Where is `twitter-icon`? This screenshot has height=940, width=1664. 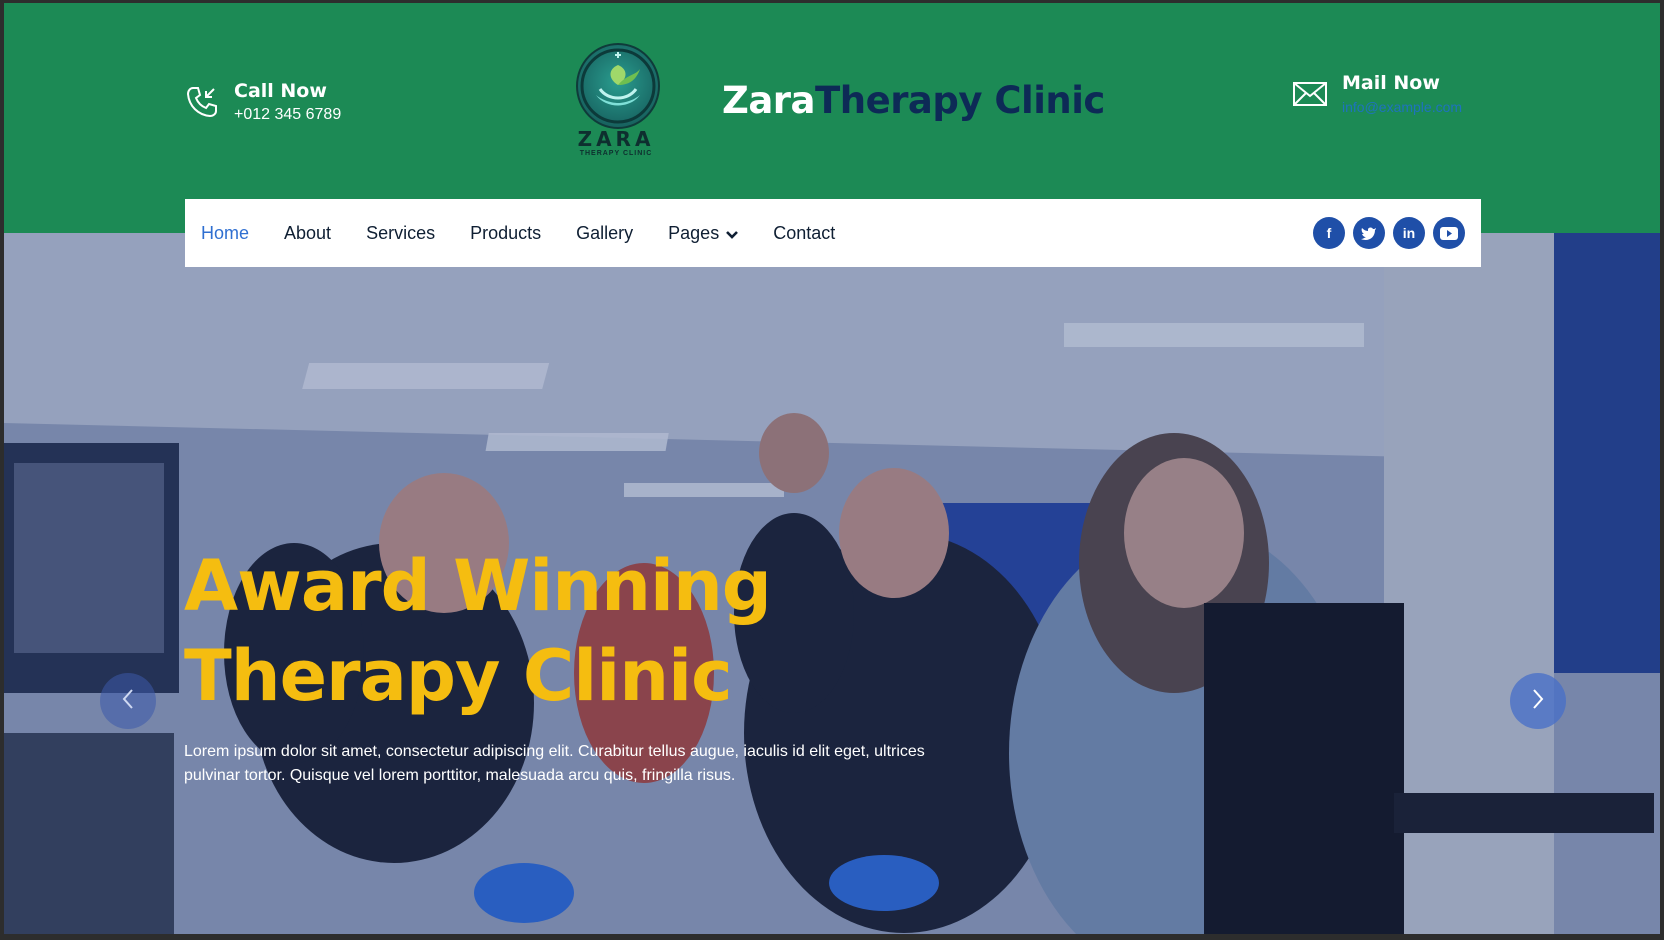
twitter-icon is located at coordinates (1369, 233).